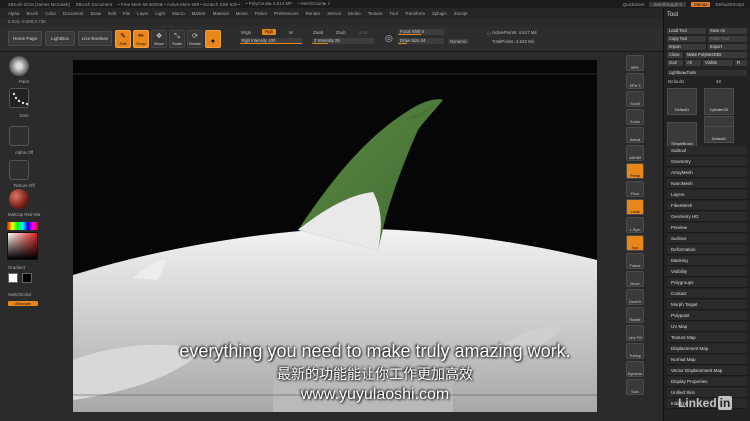 This screenshot has width=750, height=421. Describe the element at coordinates (707, 162) in the screenshot. I see `subpalette-geometry: Geometry` at that location.